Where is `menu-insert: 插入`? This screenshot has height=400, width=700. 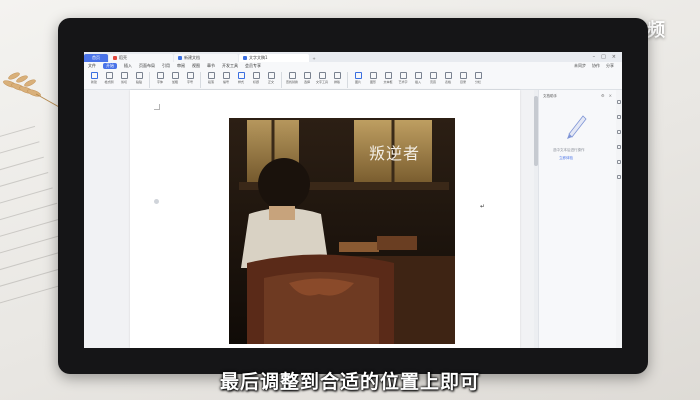
menu-insert: 插入 is located at coordinates (128, 66).